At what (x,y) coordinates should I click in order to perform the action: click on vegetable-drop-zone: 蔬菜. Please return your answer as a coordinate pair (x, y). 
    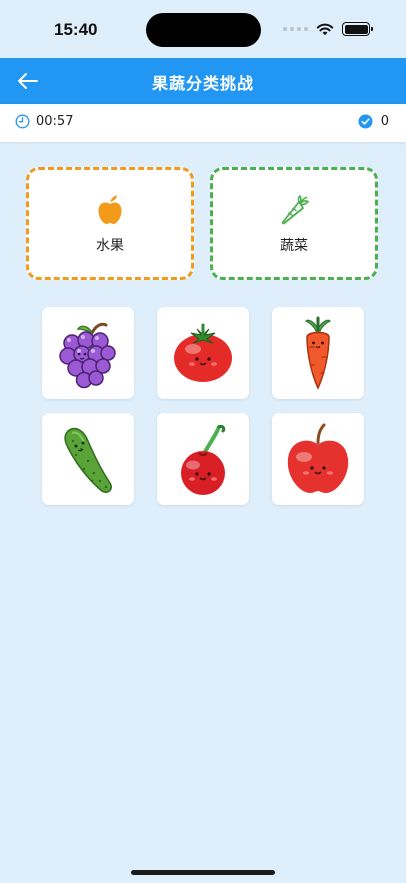
    Looking at the image, I should click on (294, 223).